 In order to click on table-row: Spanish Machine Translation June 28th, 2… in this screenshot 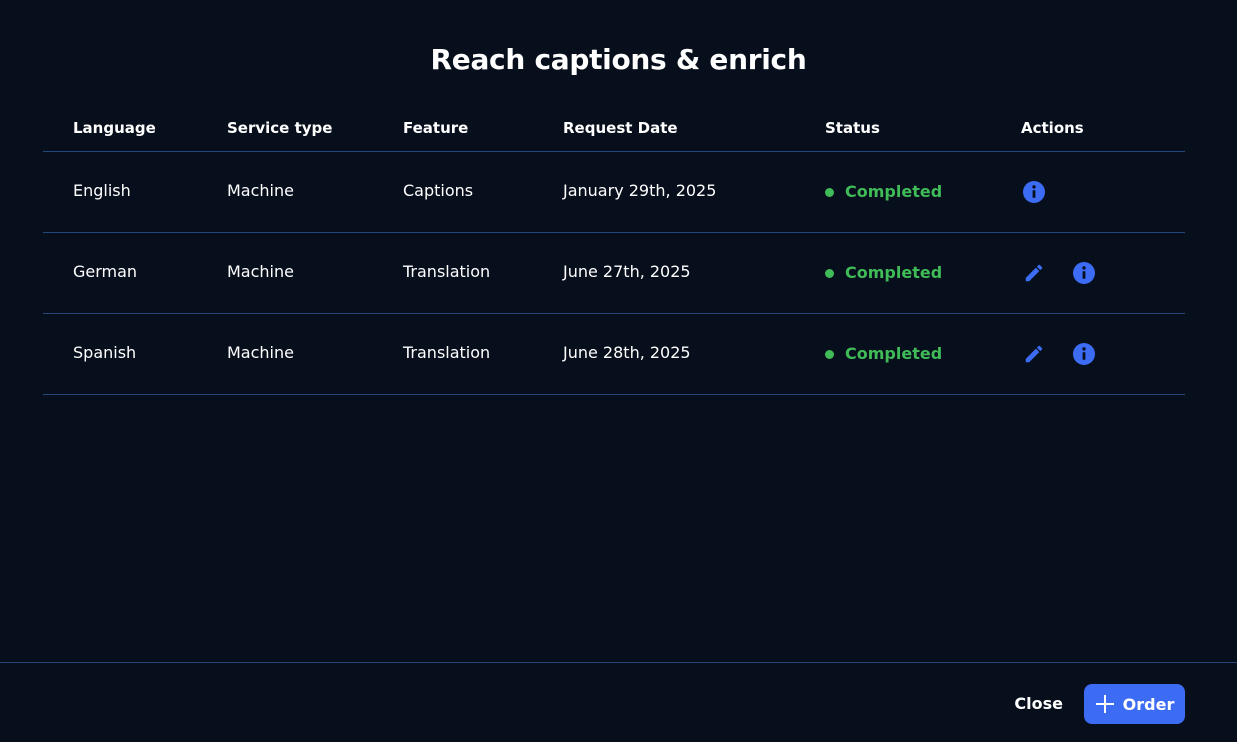, I will do `click(614, 354)`.